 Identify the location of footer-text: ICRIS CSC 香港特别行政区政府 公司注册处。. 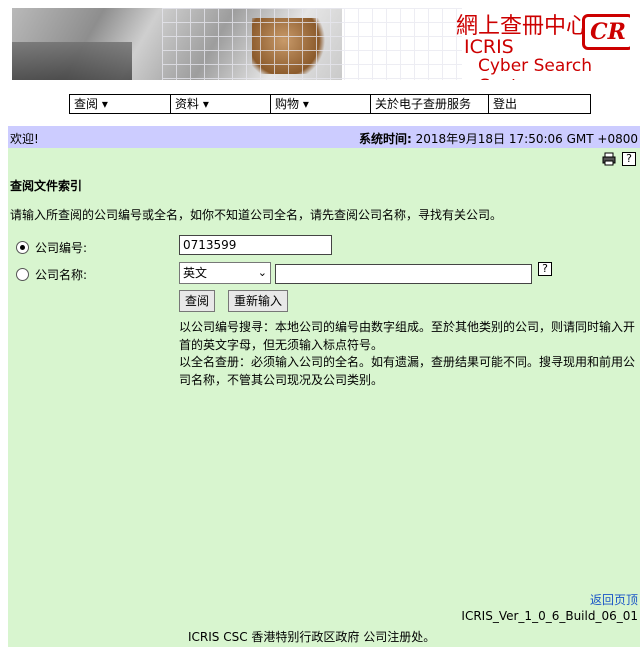
(312, 637).